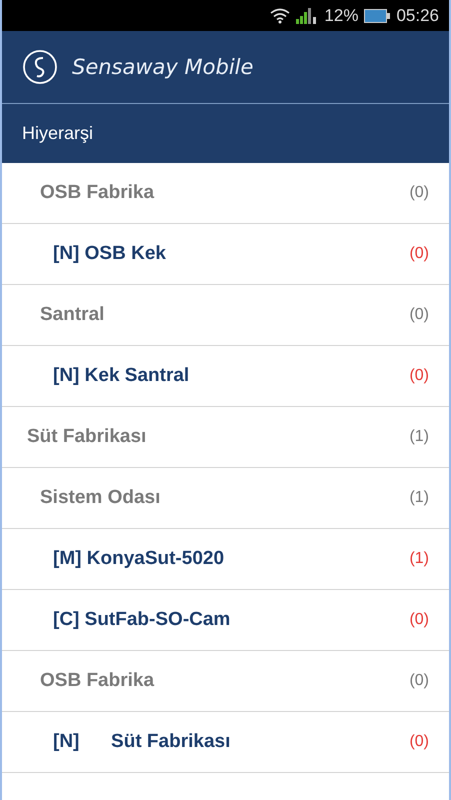 The image size is (451, 800). What do you see at coordinates (141, 620) in the screenshot?
I see `item-label: [C] SutFab-SO-Cam` at bounding box center [141, 620].